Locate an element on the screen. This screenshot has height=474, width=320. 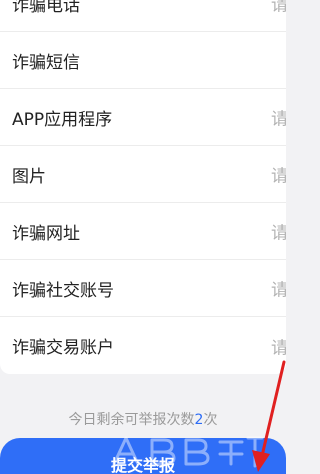
report-type-label: 诈骗电话 is located at coordinates (46, 8).